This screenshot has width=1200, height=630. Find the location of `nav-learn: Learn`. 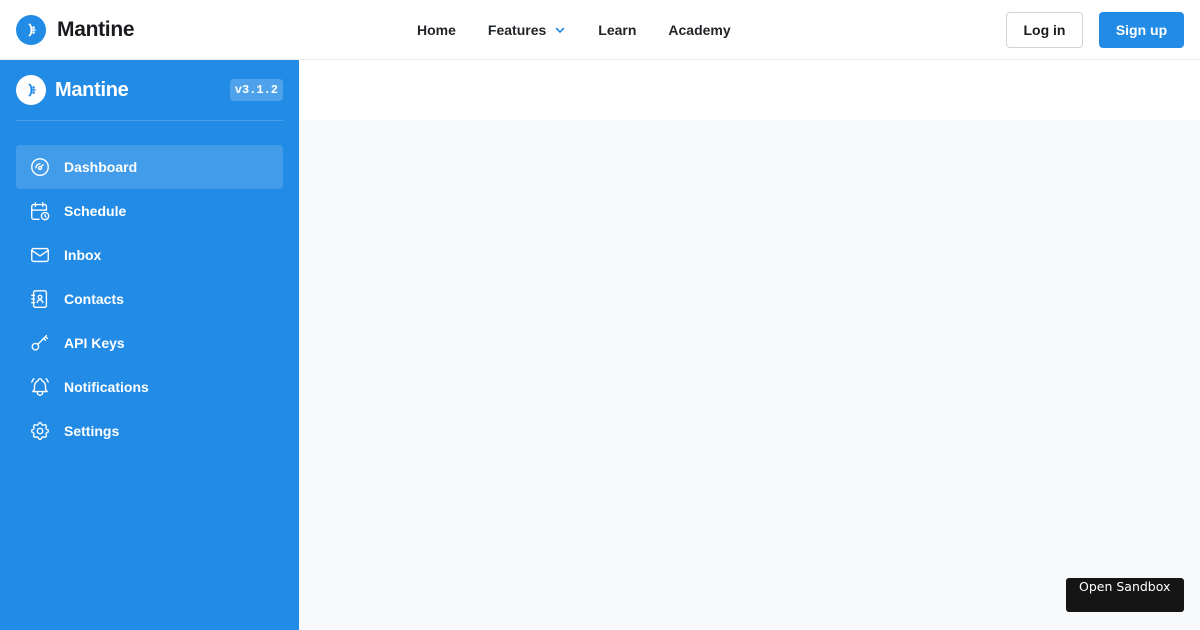

nav-learn: Learn is located at coordinates (617, 30).